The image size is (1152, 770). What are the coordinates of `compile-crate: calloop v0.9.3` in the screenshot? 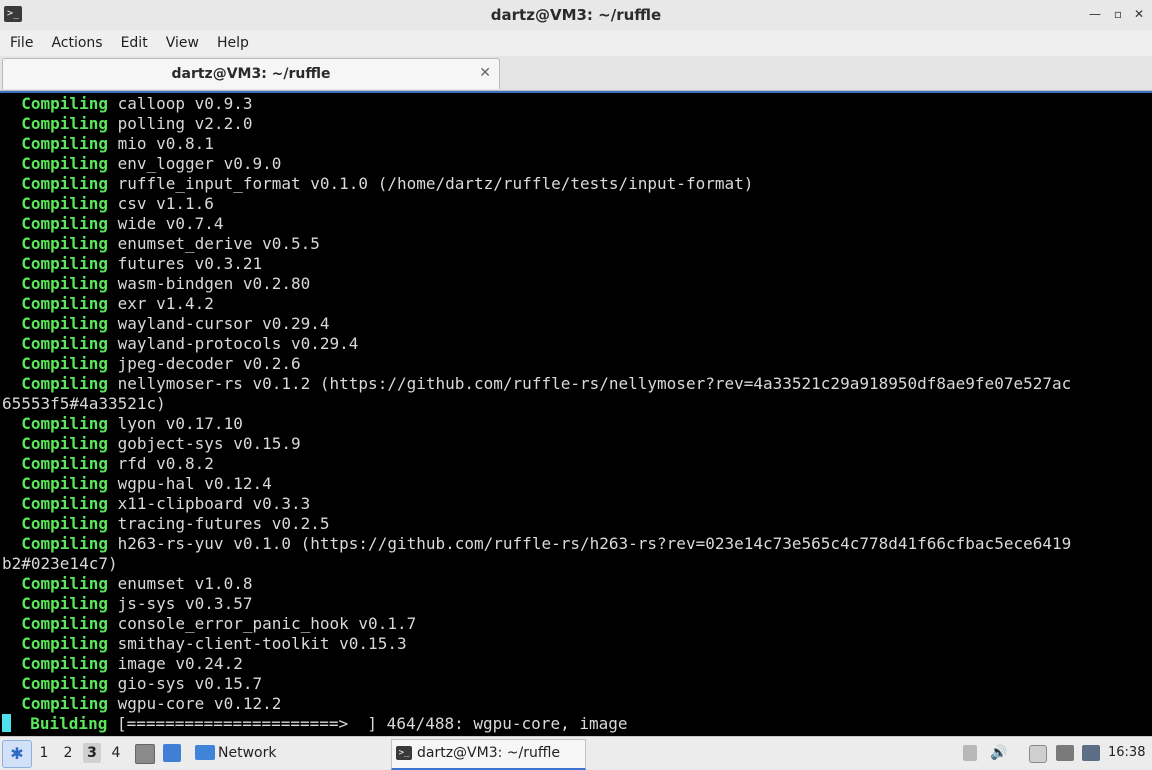 It's located at (180, 103).